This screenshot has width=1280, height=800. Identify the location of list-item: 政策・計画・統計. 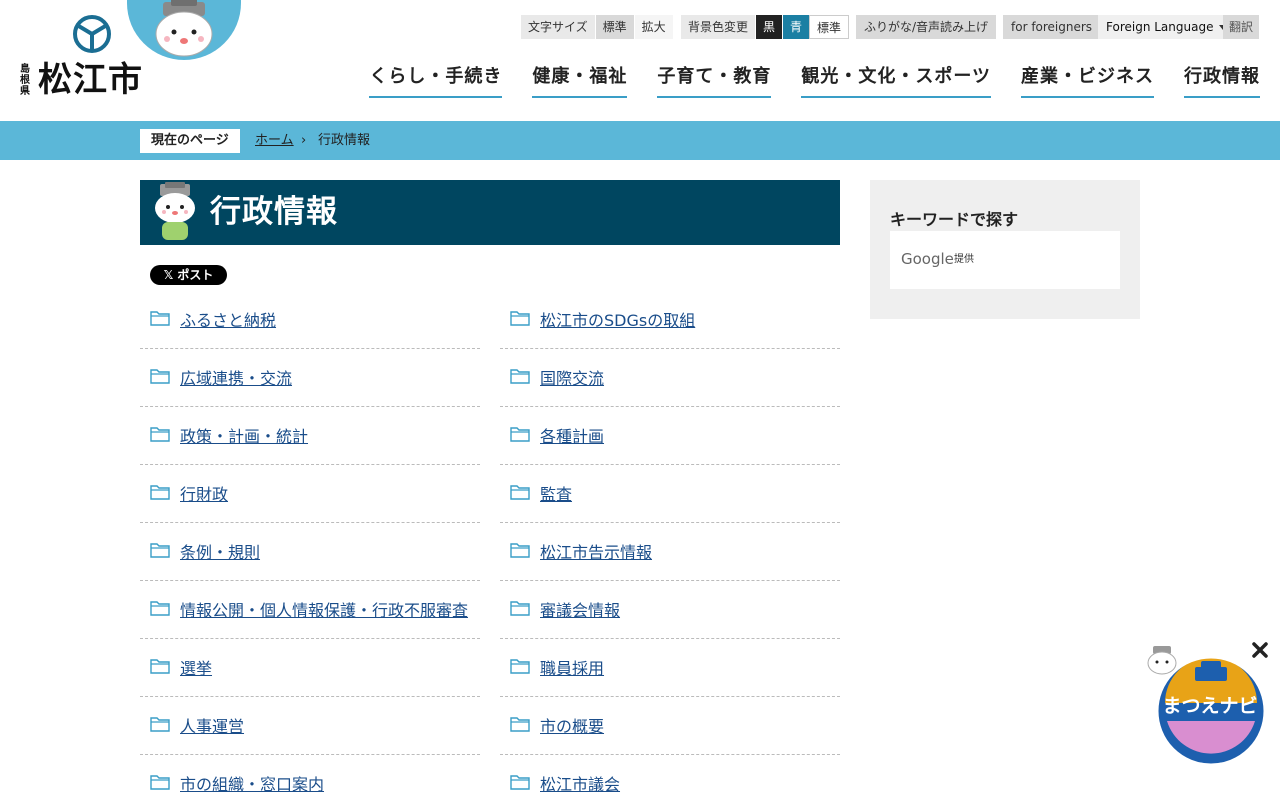
(310, 436).